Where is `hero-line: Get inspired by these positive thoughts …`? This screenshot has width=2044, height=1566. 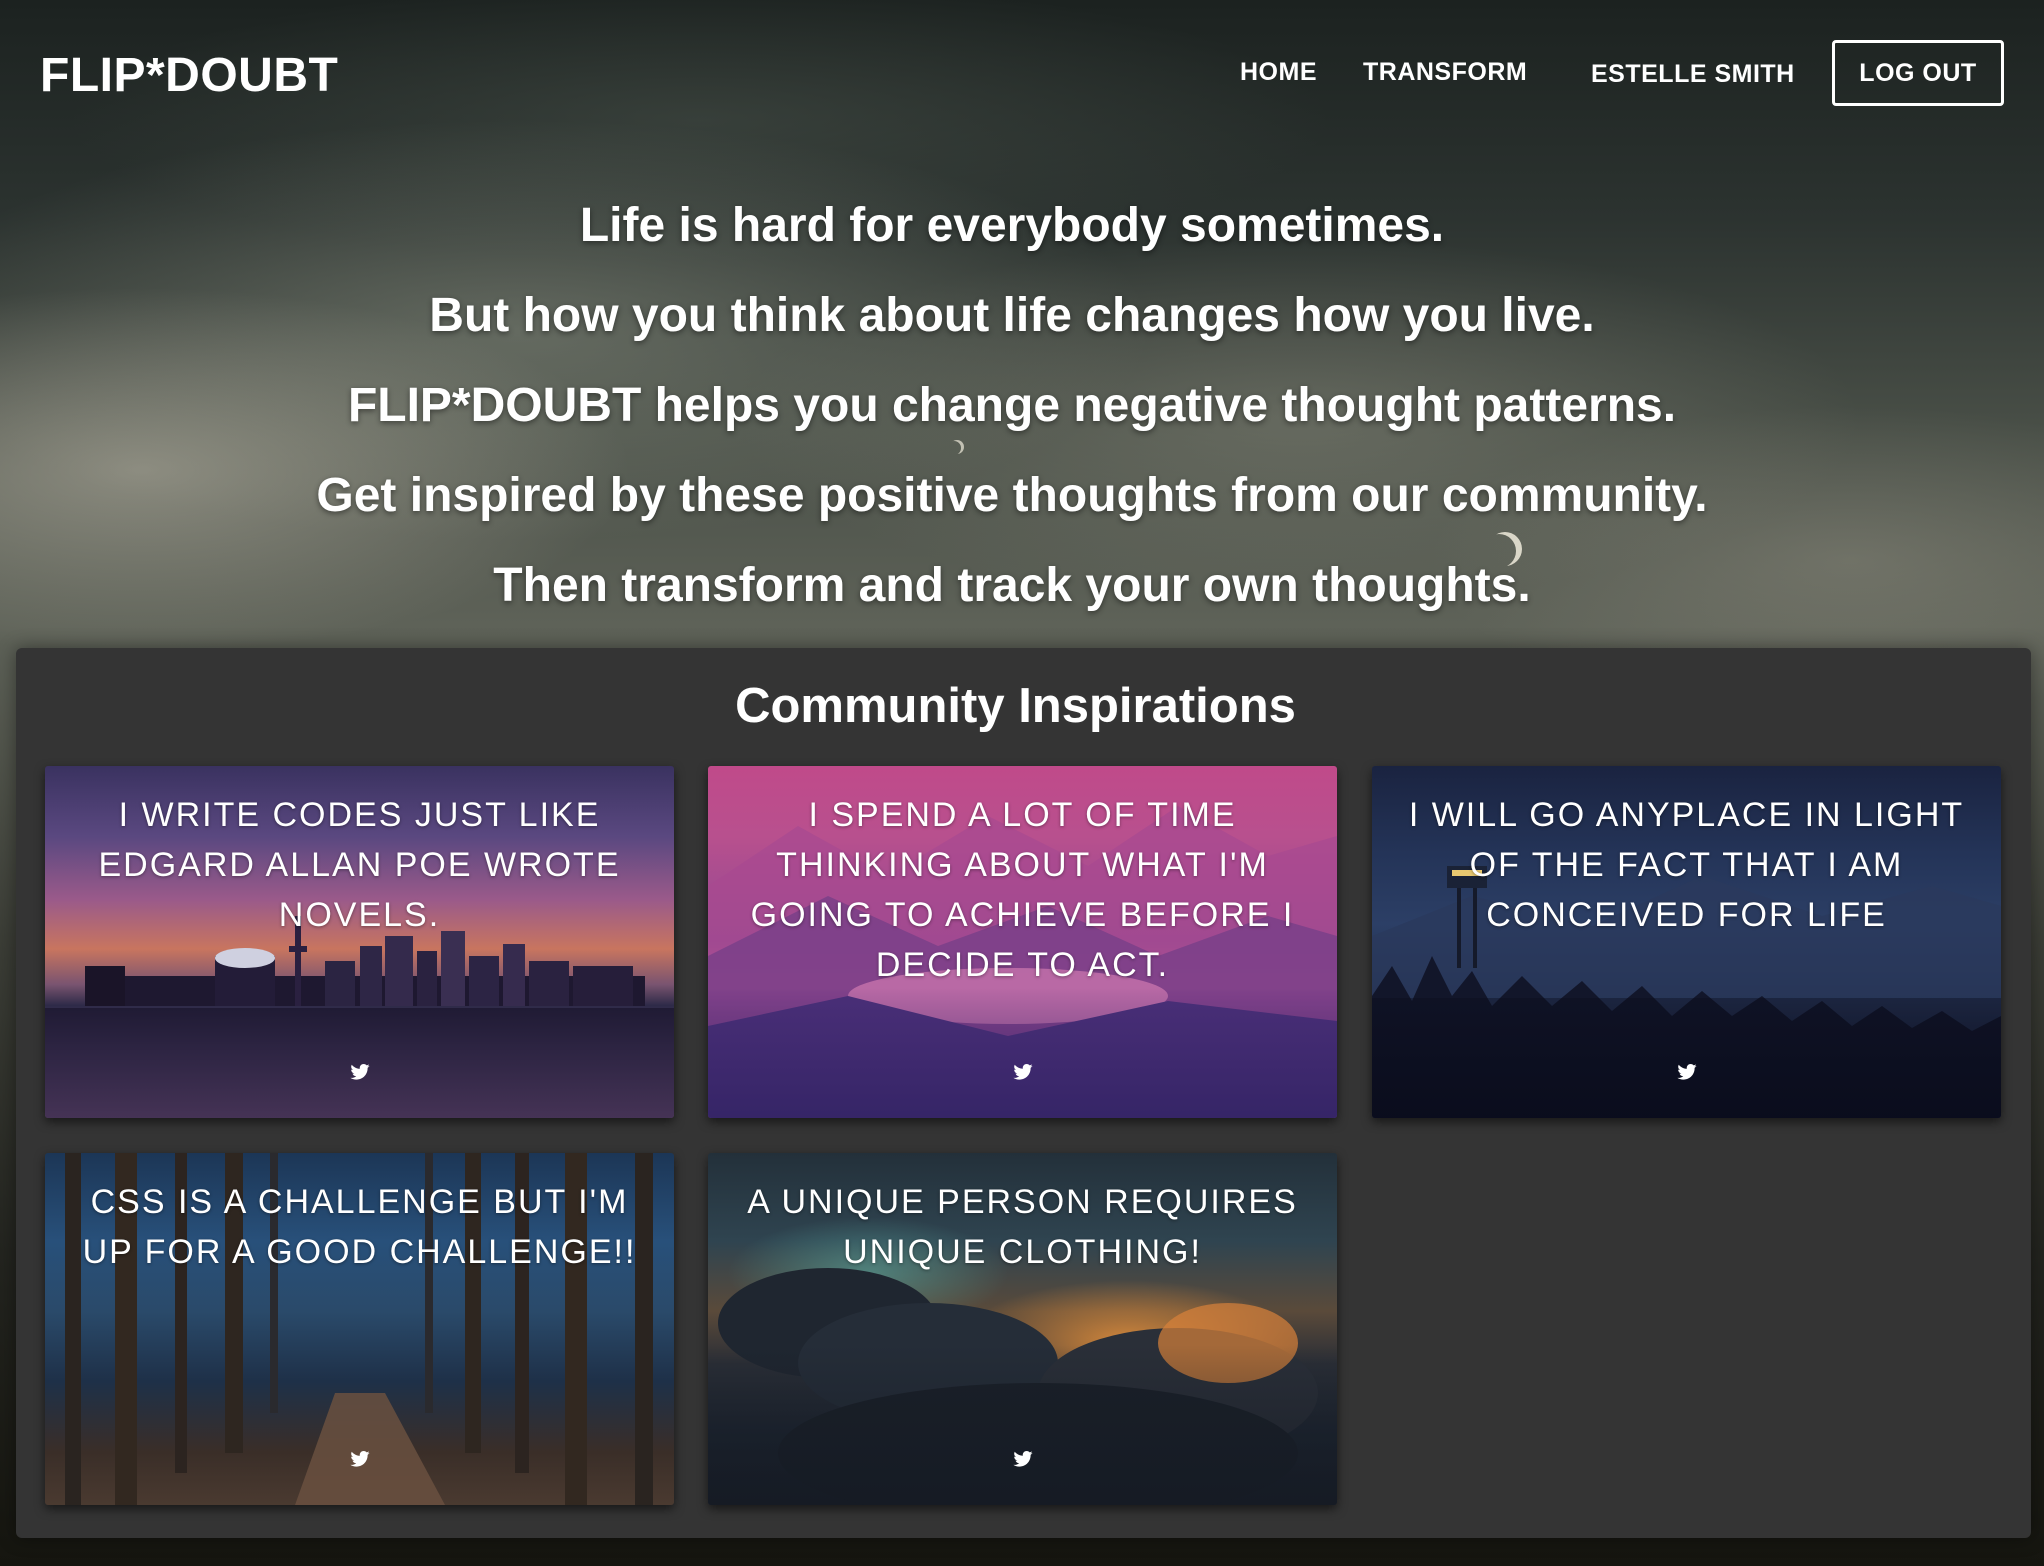 hero-line: Get inspired by these positive thoughts … is located at coordinates (1012, 495).